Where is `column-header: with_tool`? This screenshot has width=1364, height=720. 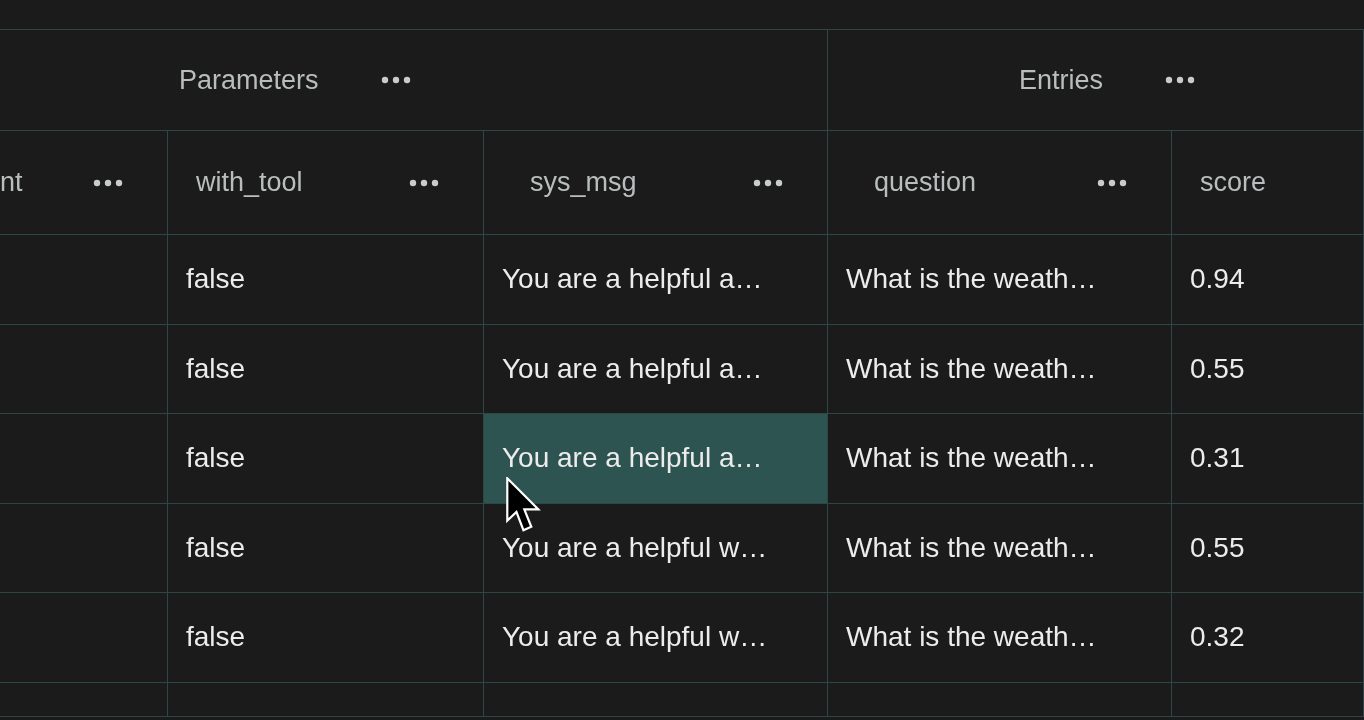 column-header: with_tool is located at coordinates (249, 182).